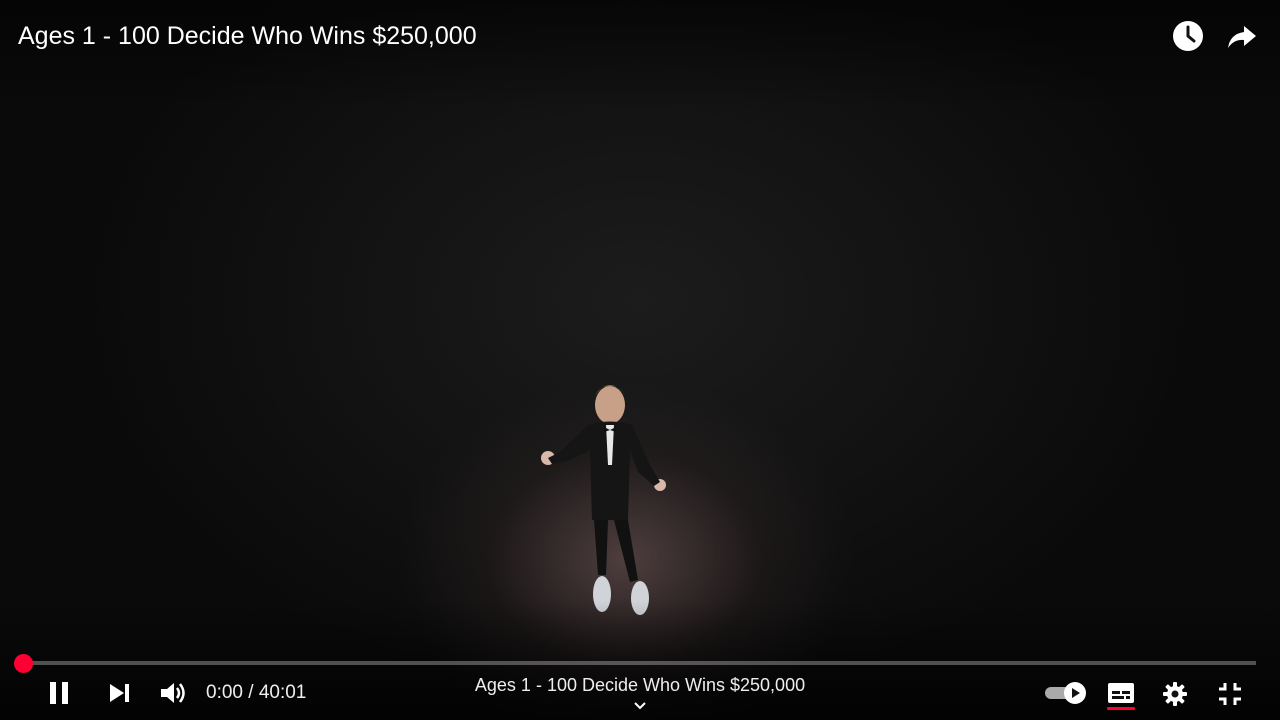 Image resolution: width=1280 pixels, height=720 pixels. What do you see at coordinates (1121, 708) in the screenshot?
I see `subtitles-active-indicator` at bounding box center [1121, 708].